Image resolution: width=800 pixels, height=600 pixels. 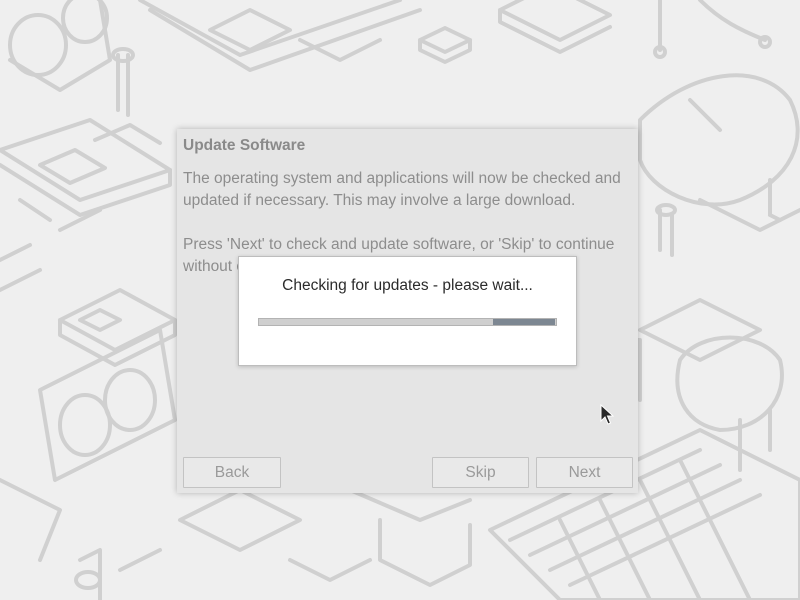 I want to click on skip-button: Skip, so click(x=480, y=472).